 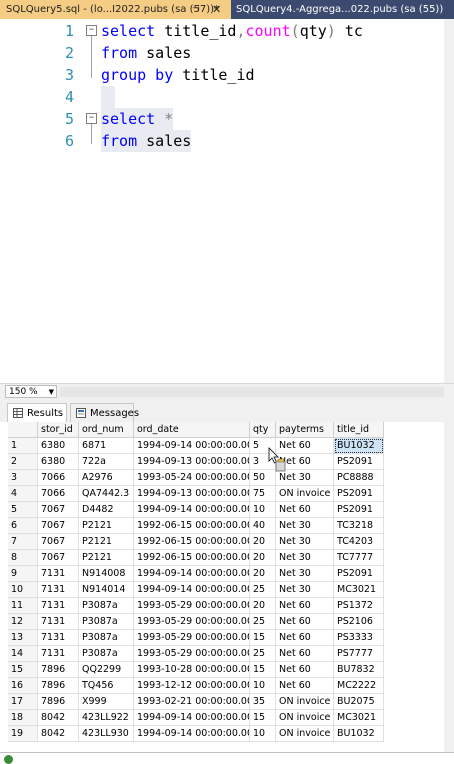 I want to click on column-header: ord_num, so click(x=106, y=430).